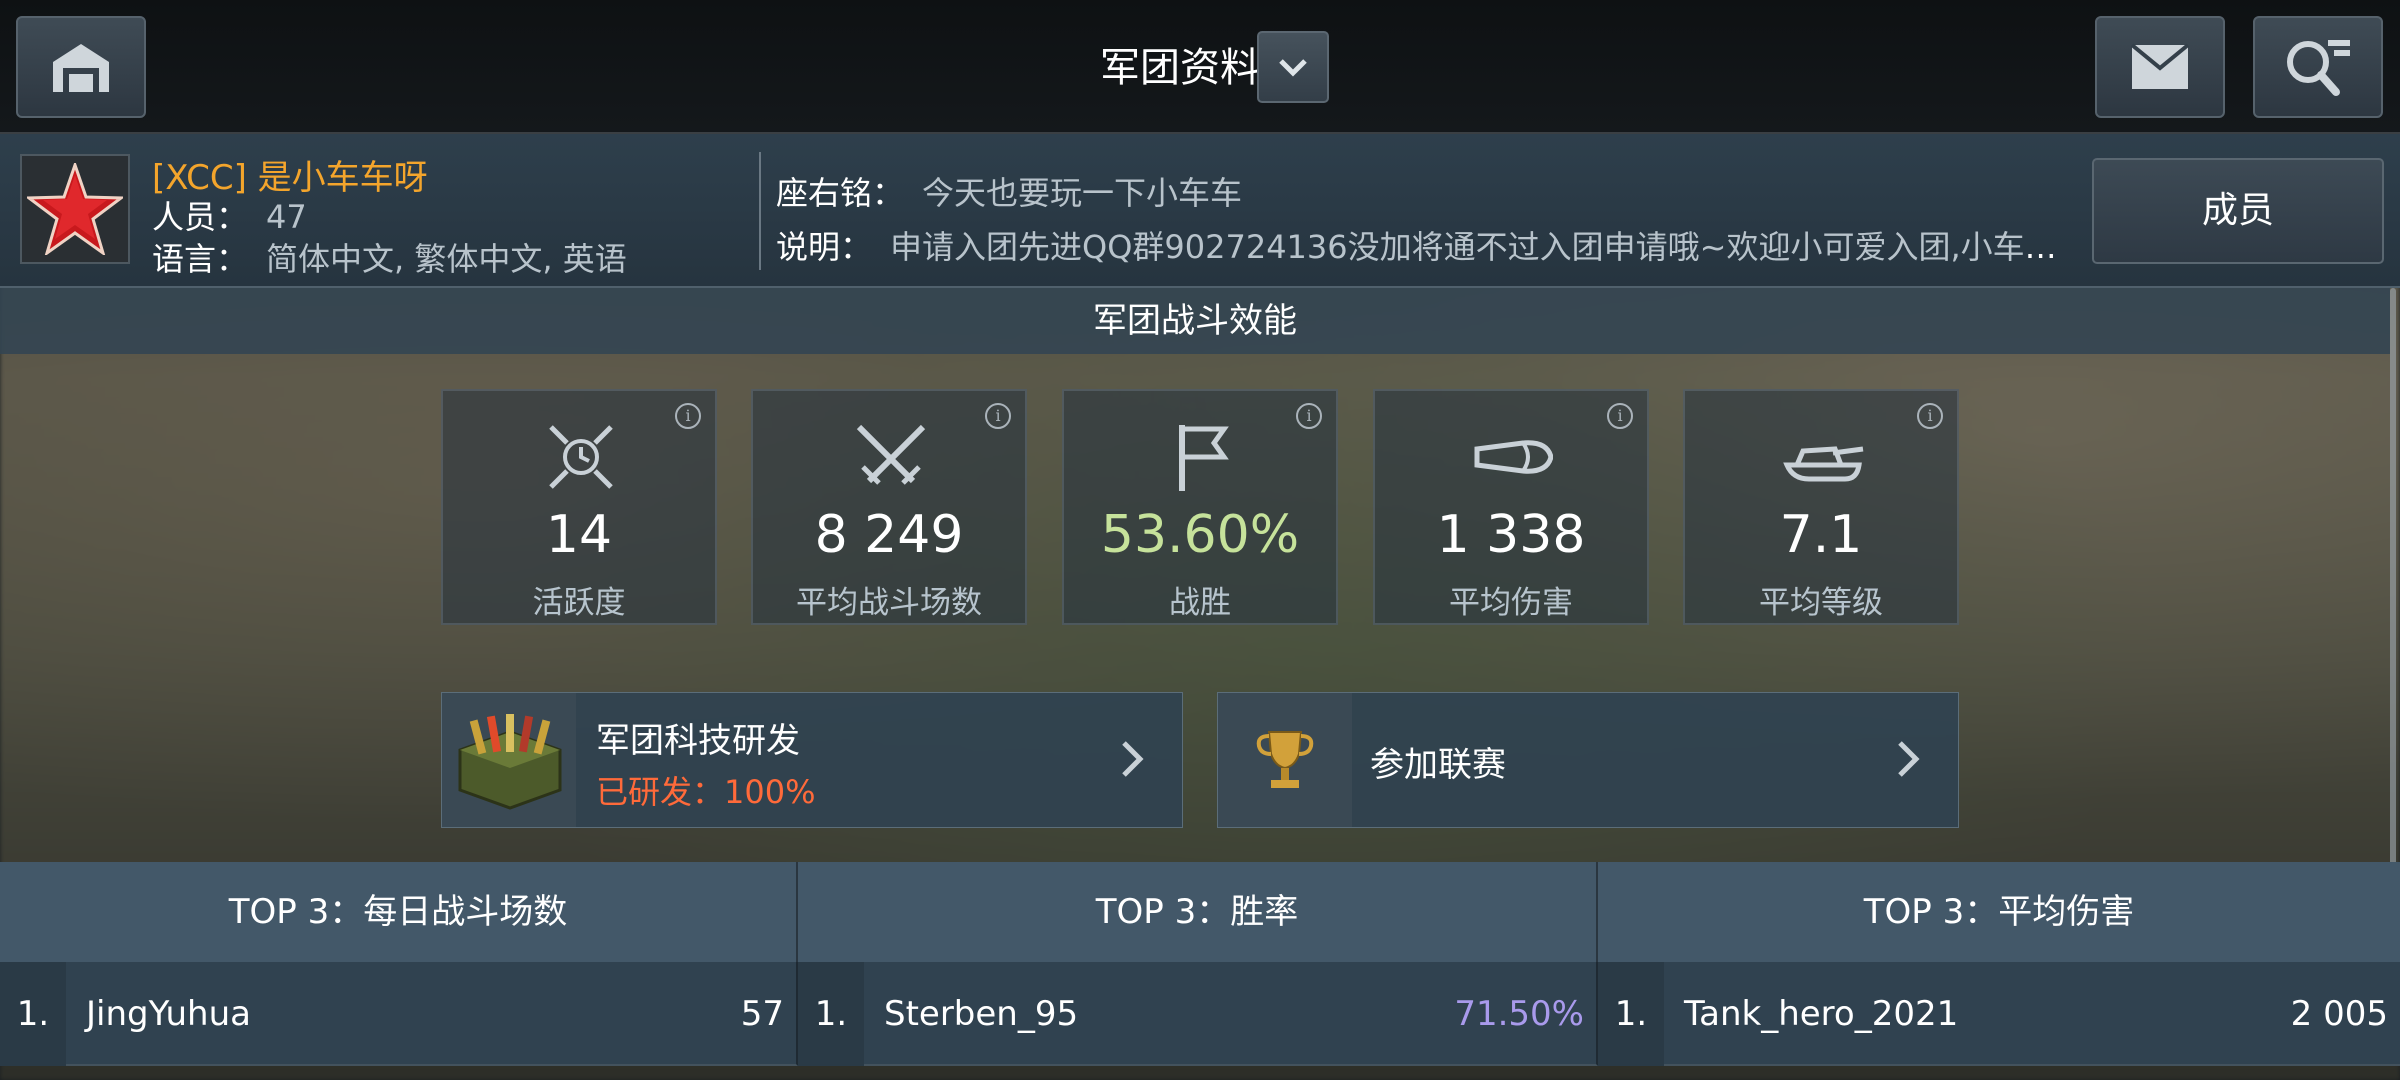 This screenshot has width=2400, height=1080. Describe the element at coordinates (1204, 458) in the screenshot. I see `flag-icon` at that location.